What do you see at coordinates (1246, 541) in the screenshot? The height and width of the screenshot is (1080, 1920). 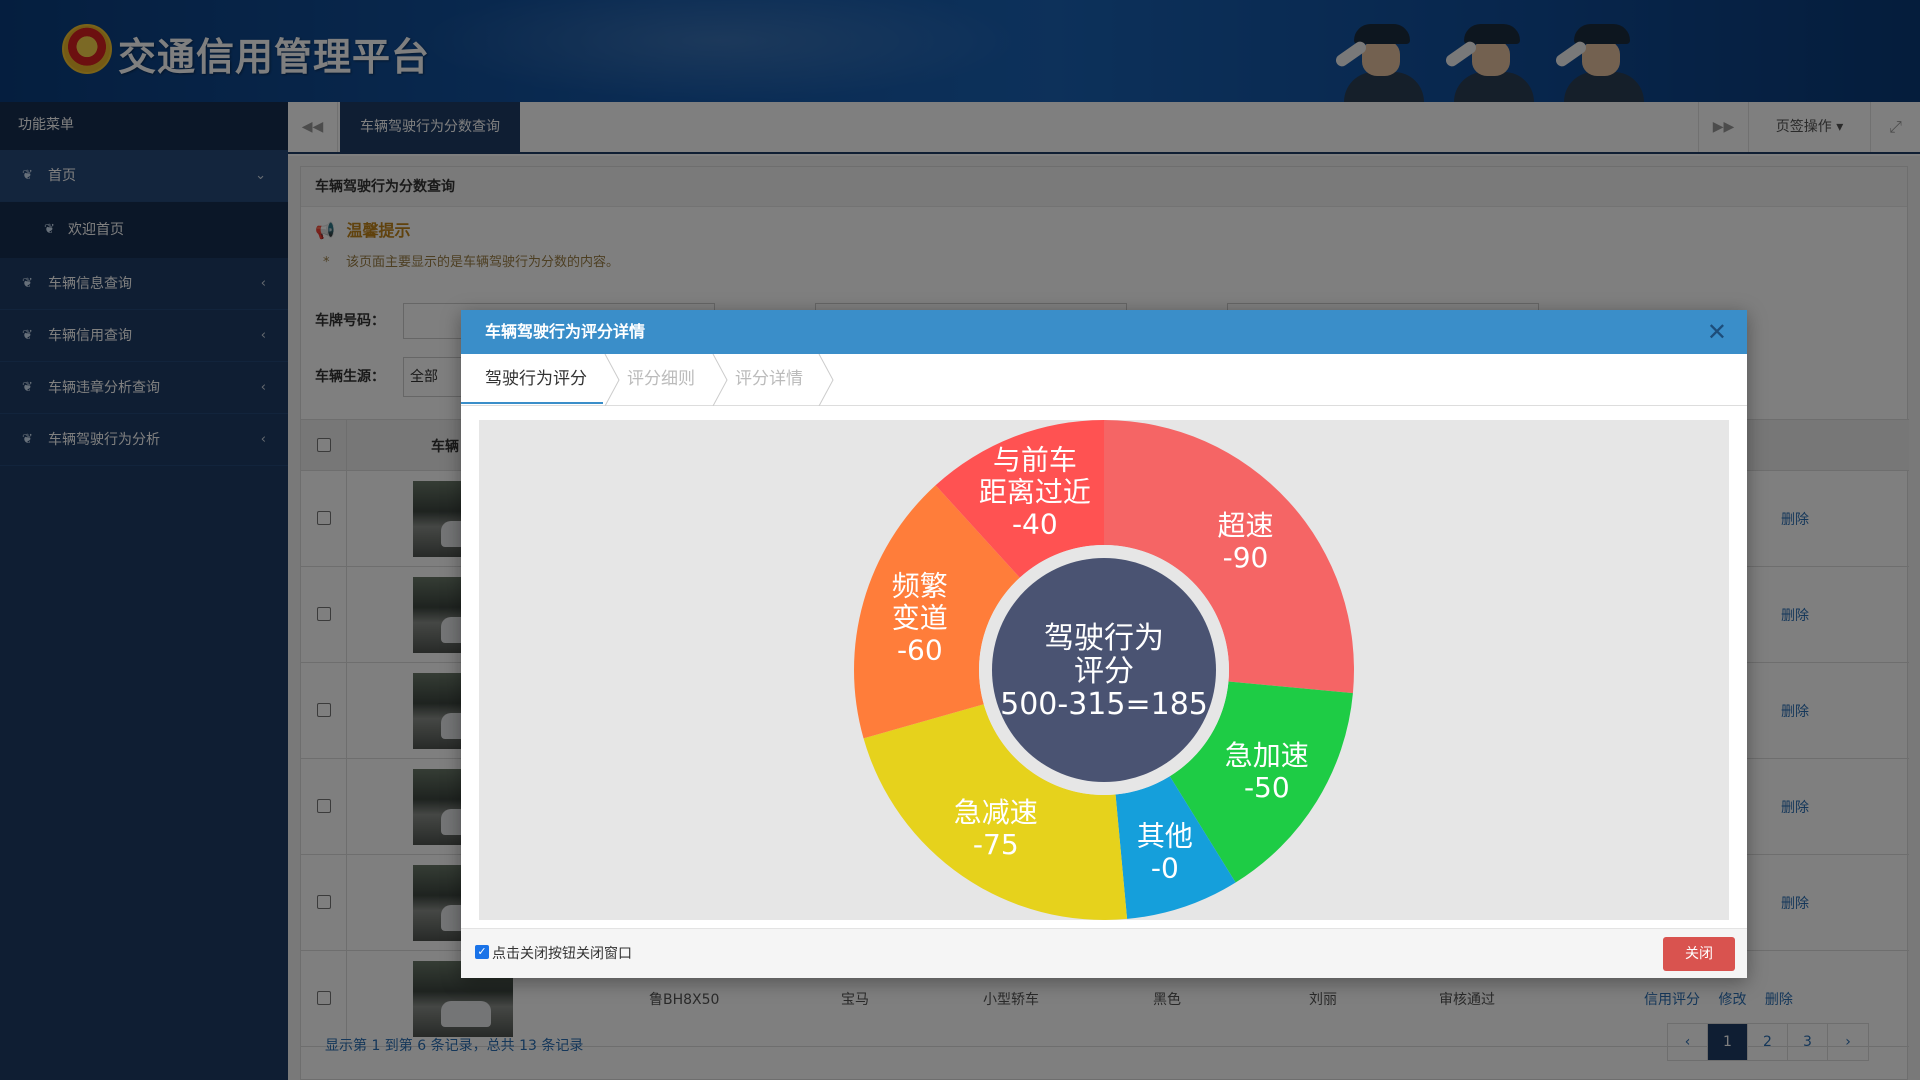 I see `slice-label: 超速-90` at bounding box center [1246, 541].